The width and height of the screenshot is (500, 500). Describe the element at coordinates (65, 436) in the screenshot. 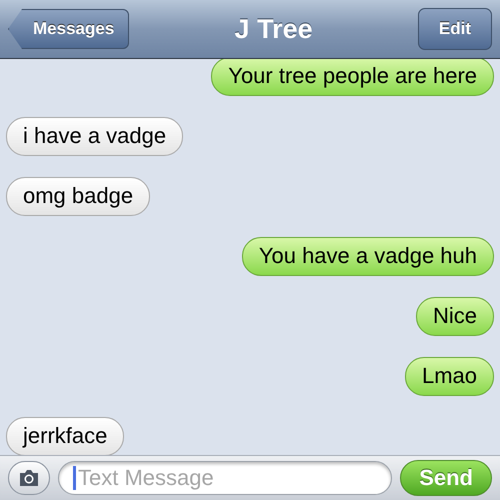

I see `message-bubble: jerrkface` at that location.